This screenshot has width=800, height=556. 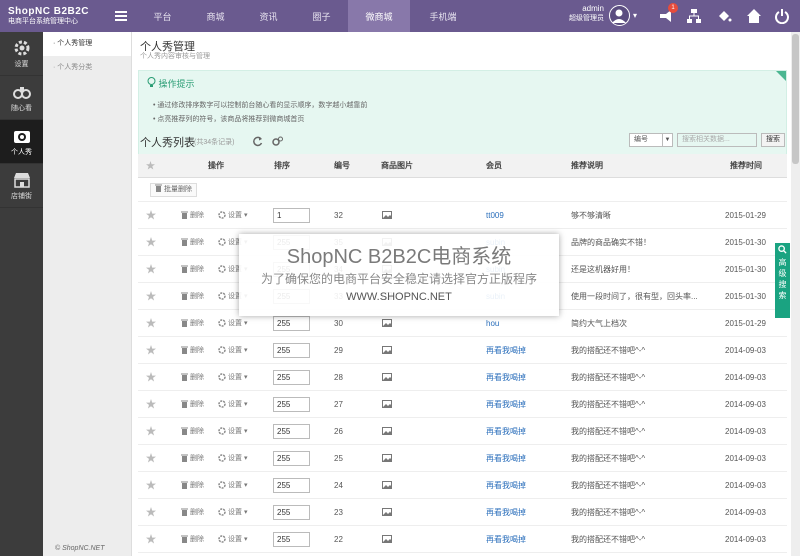 I want to click on sort-input: 1, so click(x=291, y=215).